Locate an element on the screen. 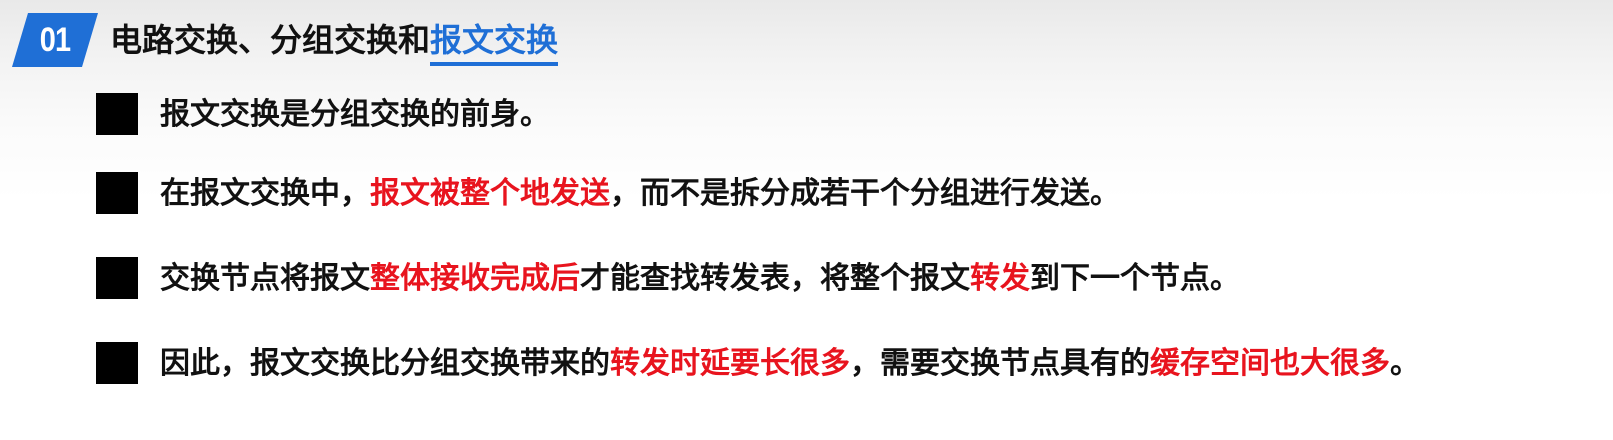 Image resolution: width=1613 pixels, height=440 pixels. bullet-highlight-span: 转发时延要长很多 is located at coordinates (730, 363).